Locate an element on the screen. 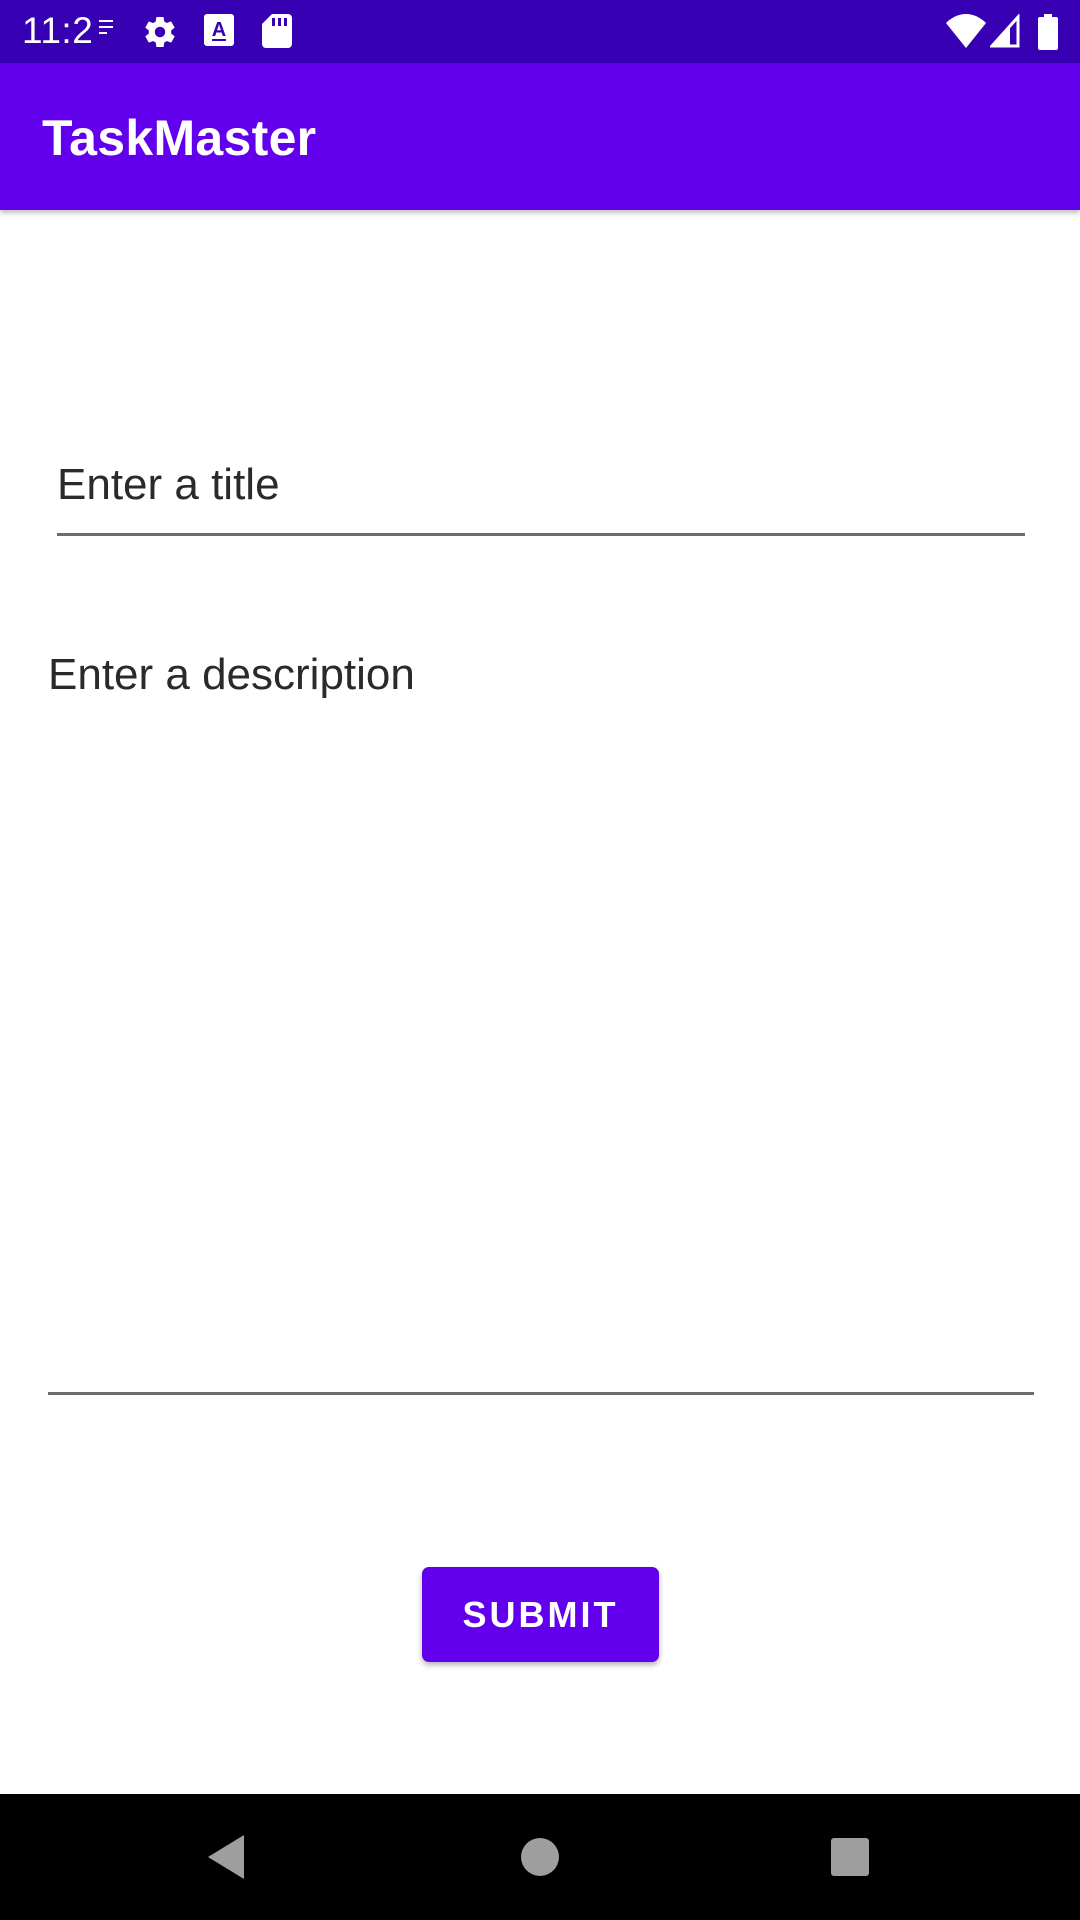 Image resolution: width=1080 pixels, height=1920 pixels. battery-icon is located at coordinates (1048, 32).